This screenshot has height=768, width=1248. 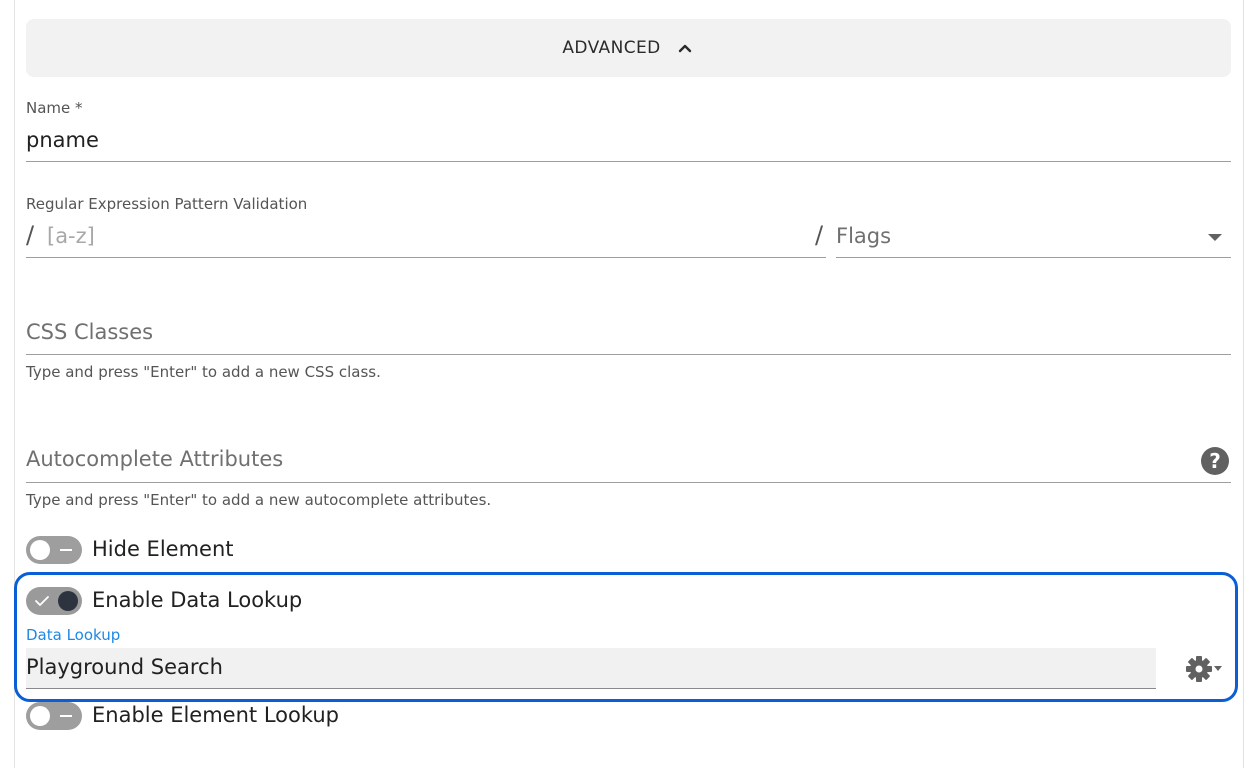 What do you see at coordinates (62, 140) in the screenshot?
I see `name-input: pname` at bounding box center [62, 140].